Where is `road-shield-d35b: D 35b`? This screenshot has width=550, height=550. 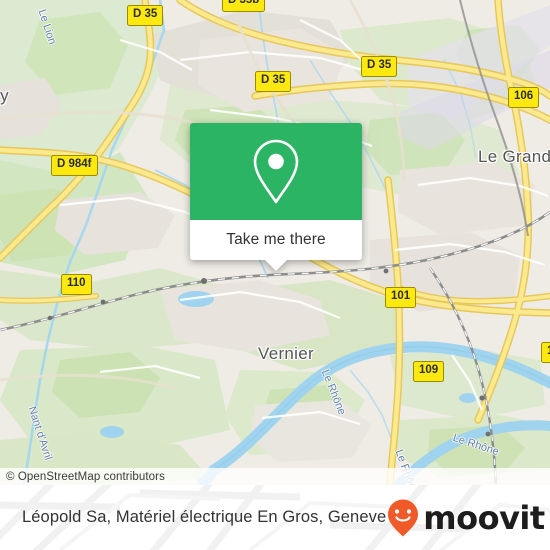
road-shield-d35b: D 35b is located at coordinates (244, 6).